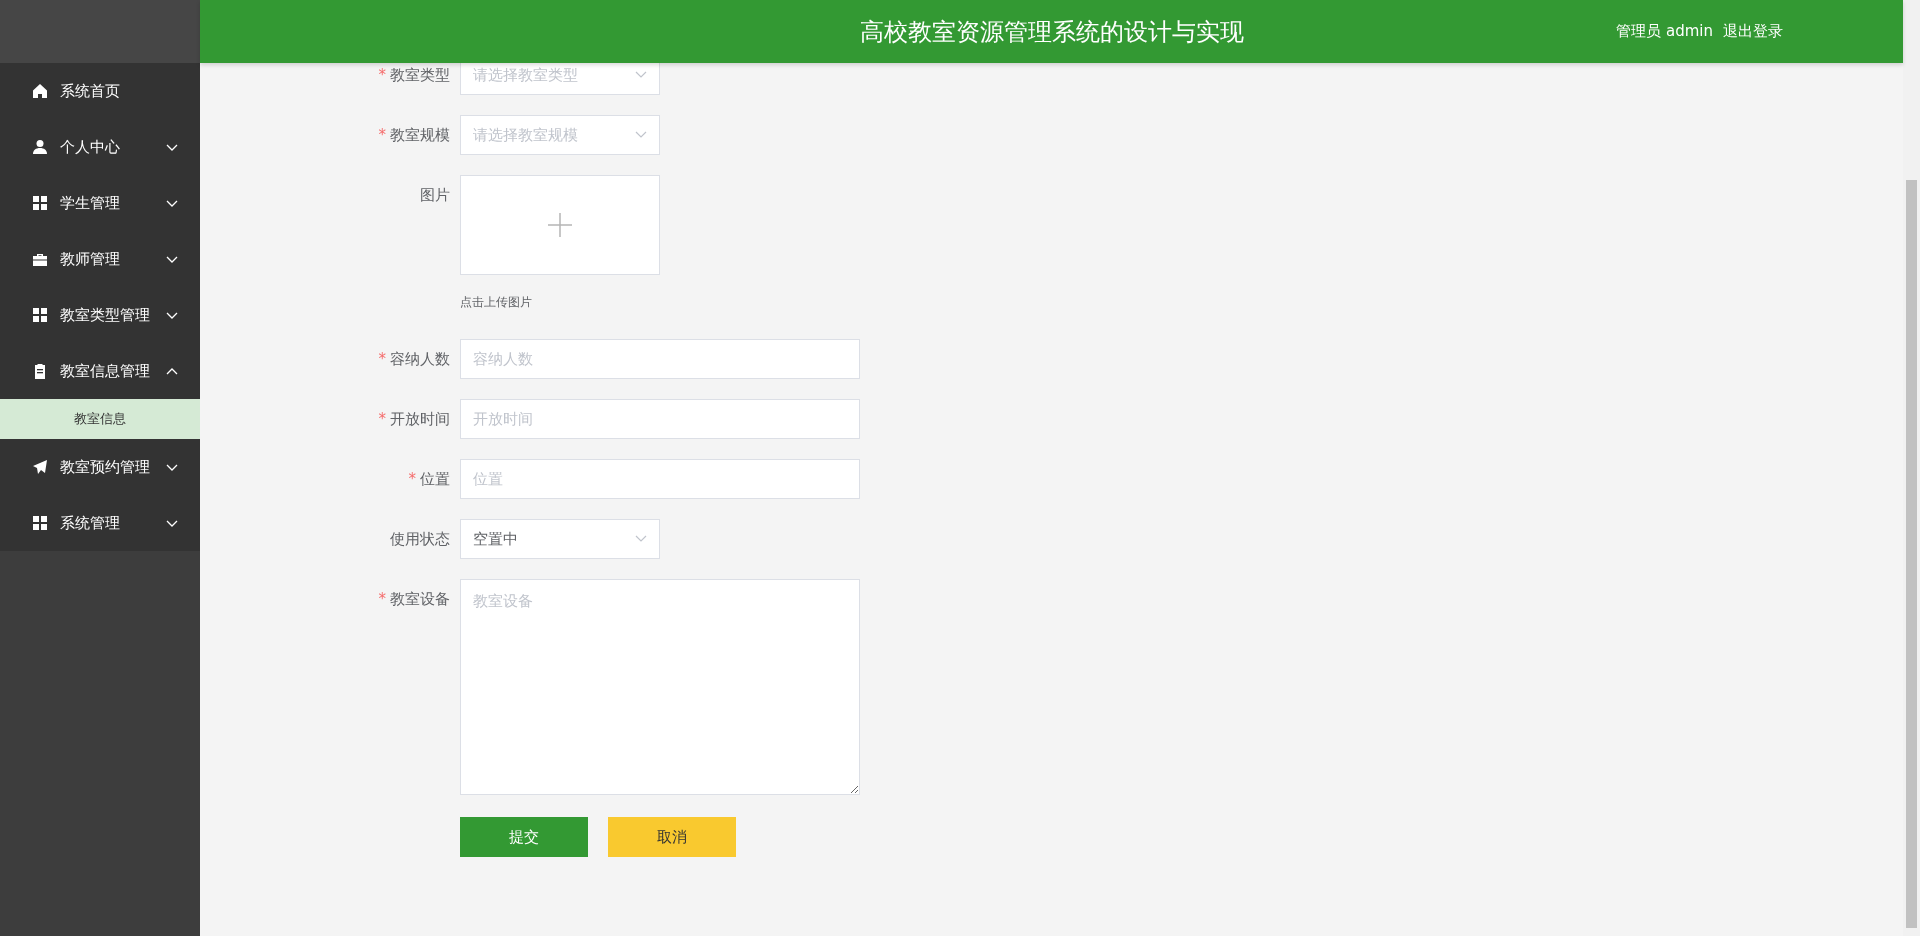 This screenshot has width=1920, height=936. I want to click on input-field: 位置, so click(660, 479).